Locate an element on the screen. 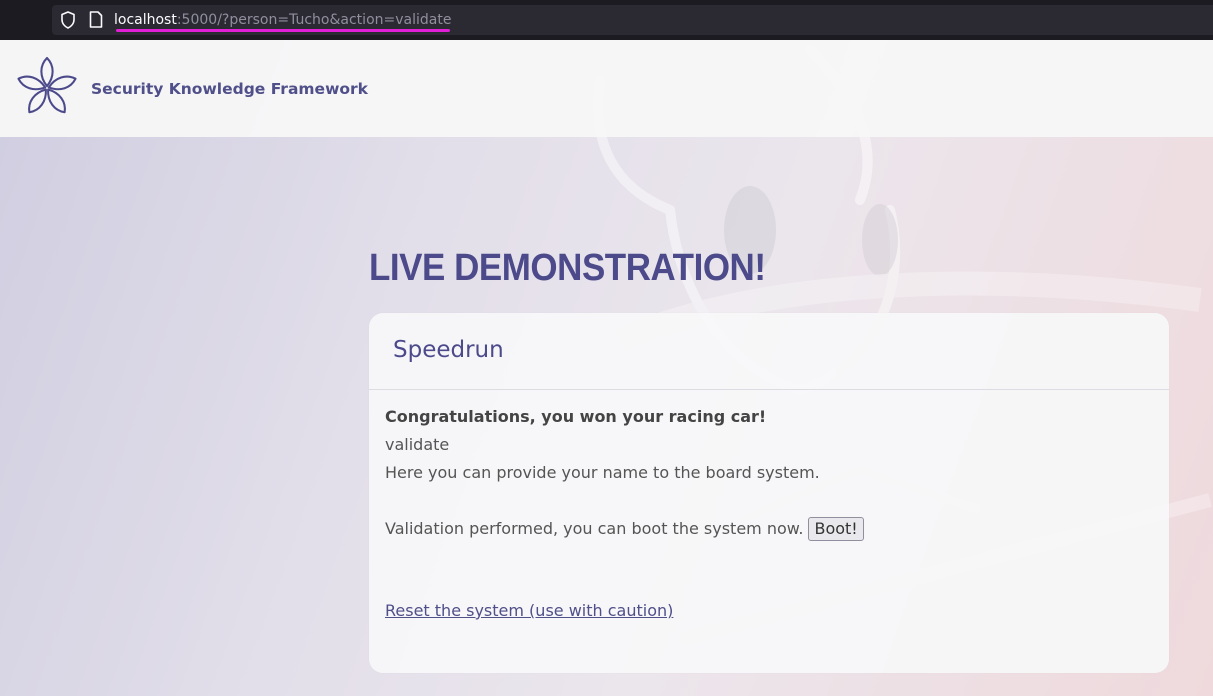  boot-button: Boot! is located at coordinates (836, 529).